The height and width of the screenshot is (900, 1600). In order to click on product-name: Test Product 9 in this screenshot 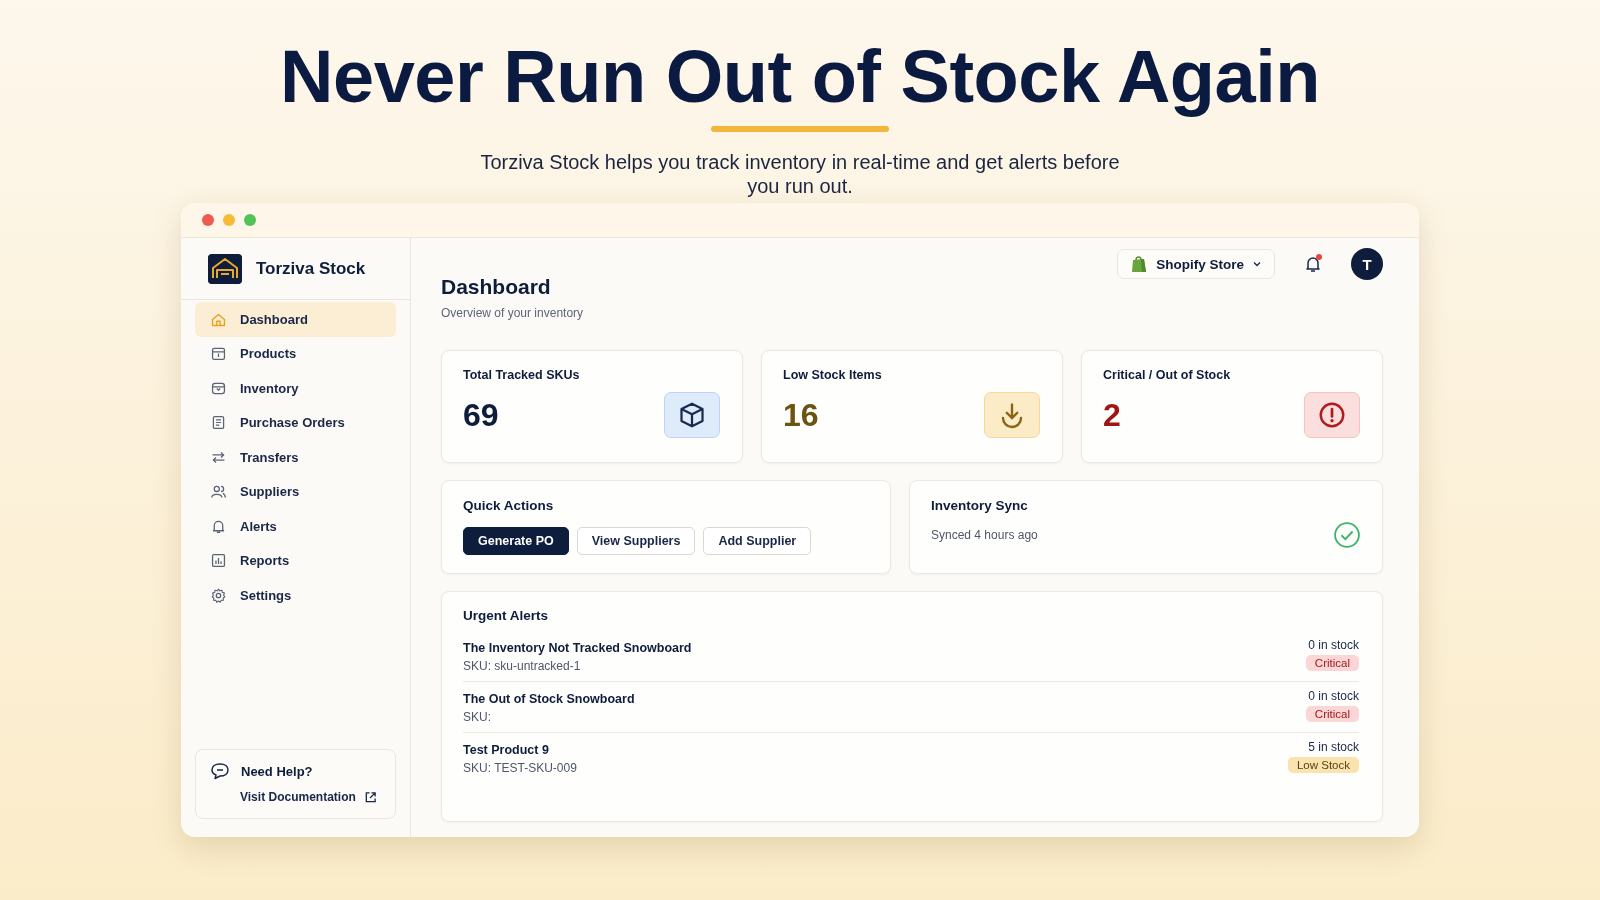, I will do `click(506, 750)`.